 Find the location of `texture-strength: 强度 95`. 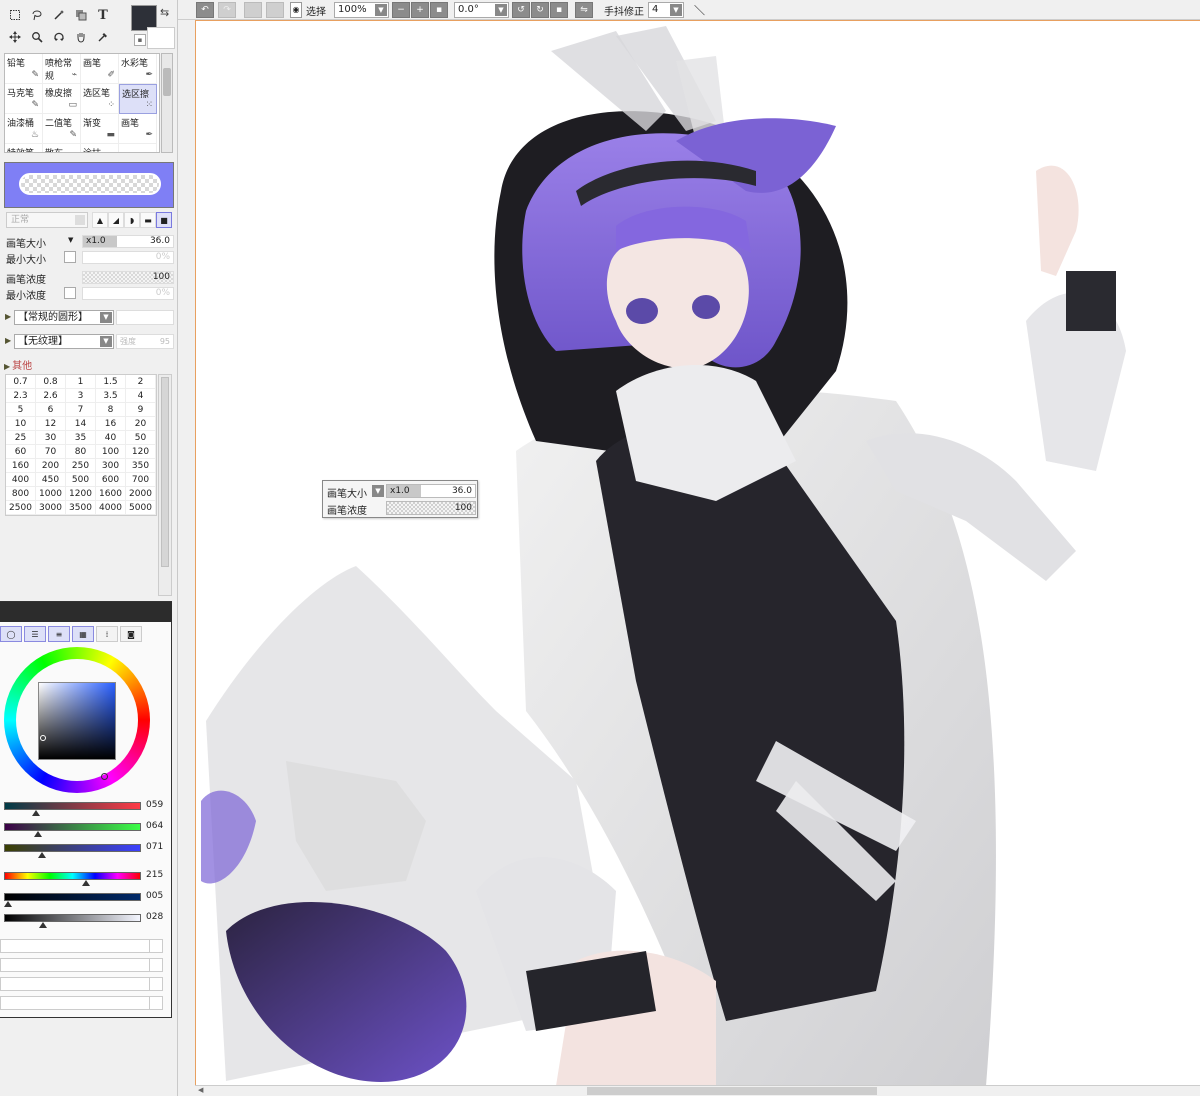

texture-strength: 强度 95 is located at coordinates (145, 341).